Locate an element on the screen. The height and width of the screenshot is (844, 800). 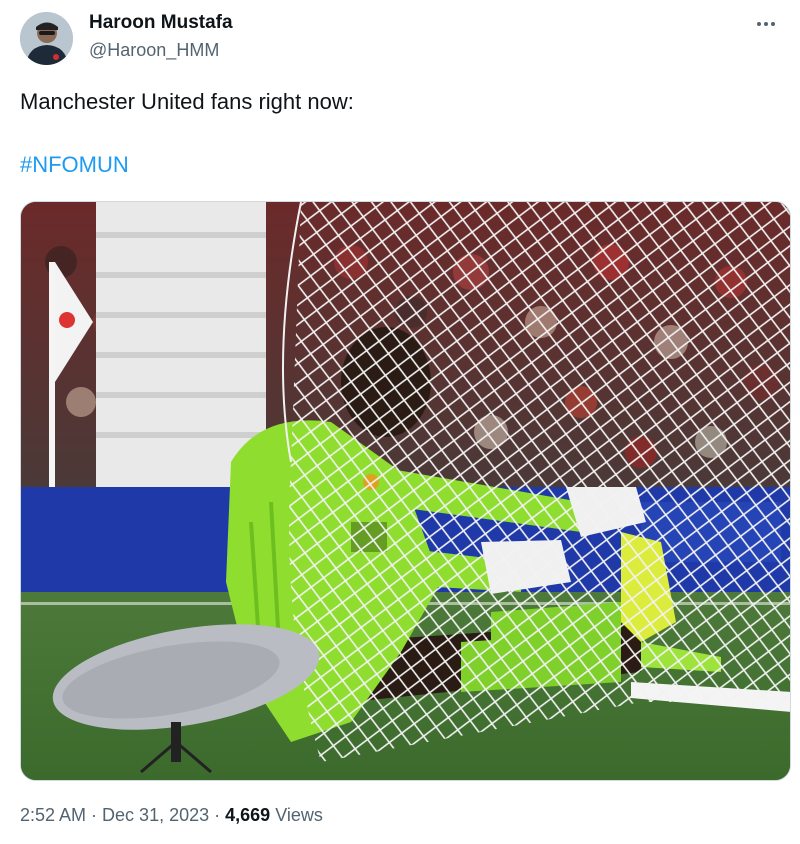
hashtag-link: #NFOMUN is located at coordinates (74, 165).